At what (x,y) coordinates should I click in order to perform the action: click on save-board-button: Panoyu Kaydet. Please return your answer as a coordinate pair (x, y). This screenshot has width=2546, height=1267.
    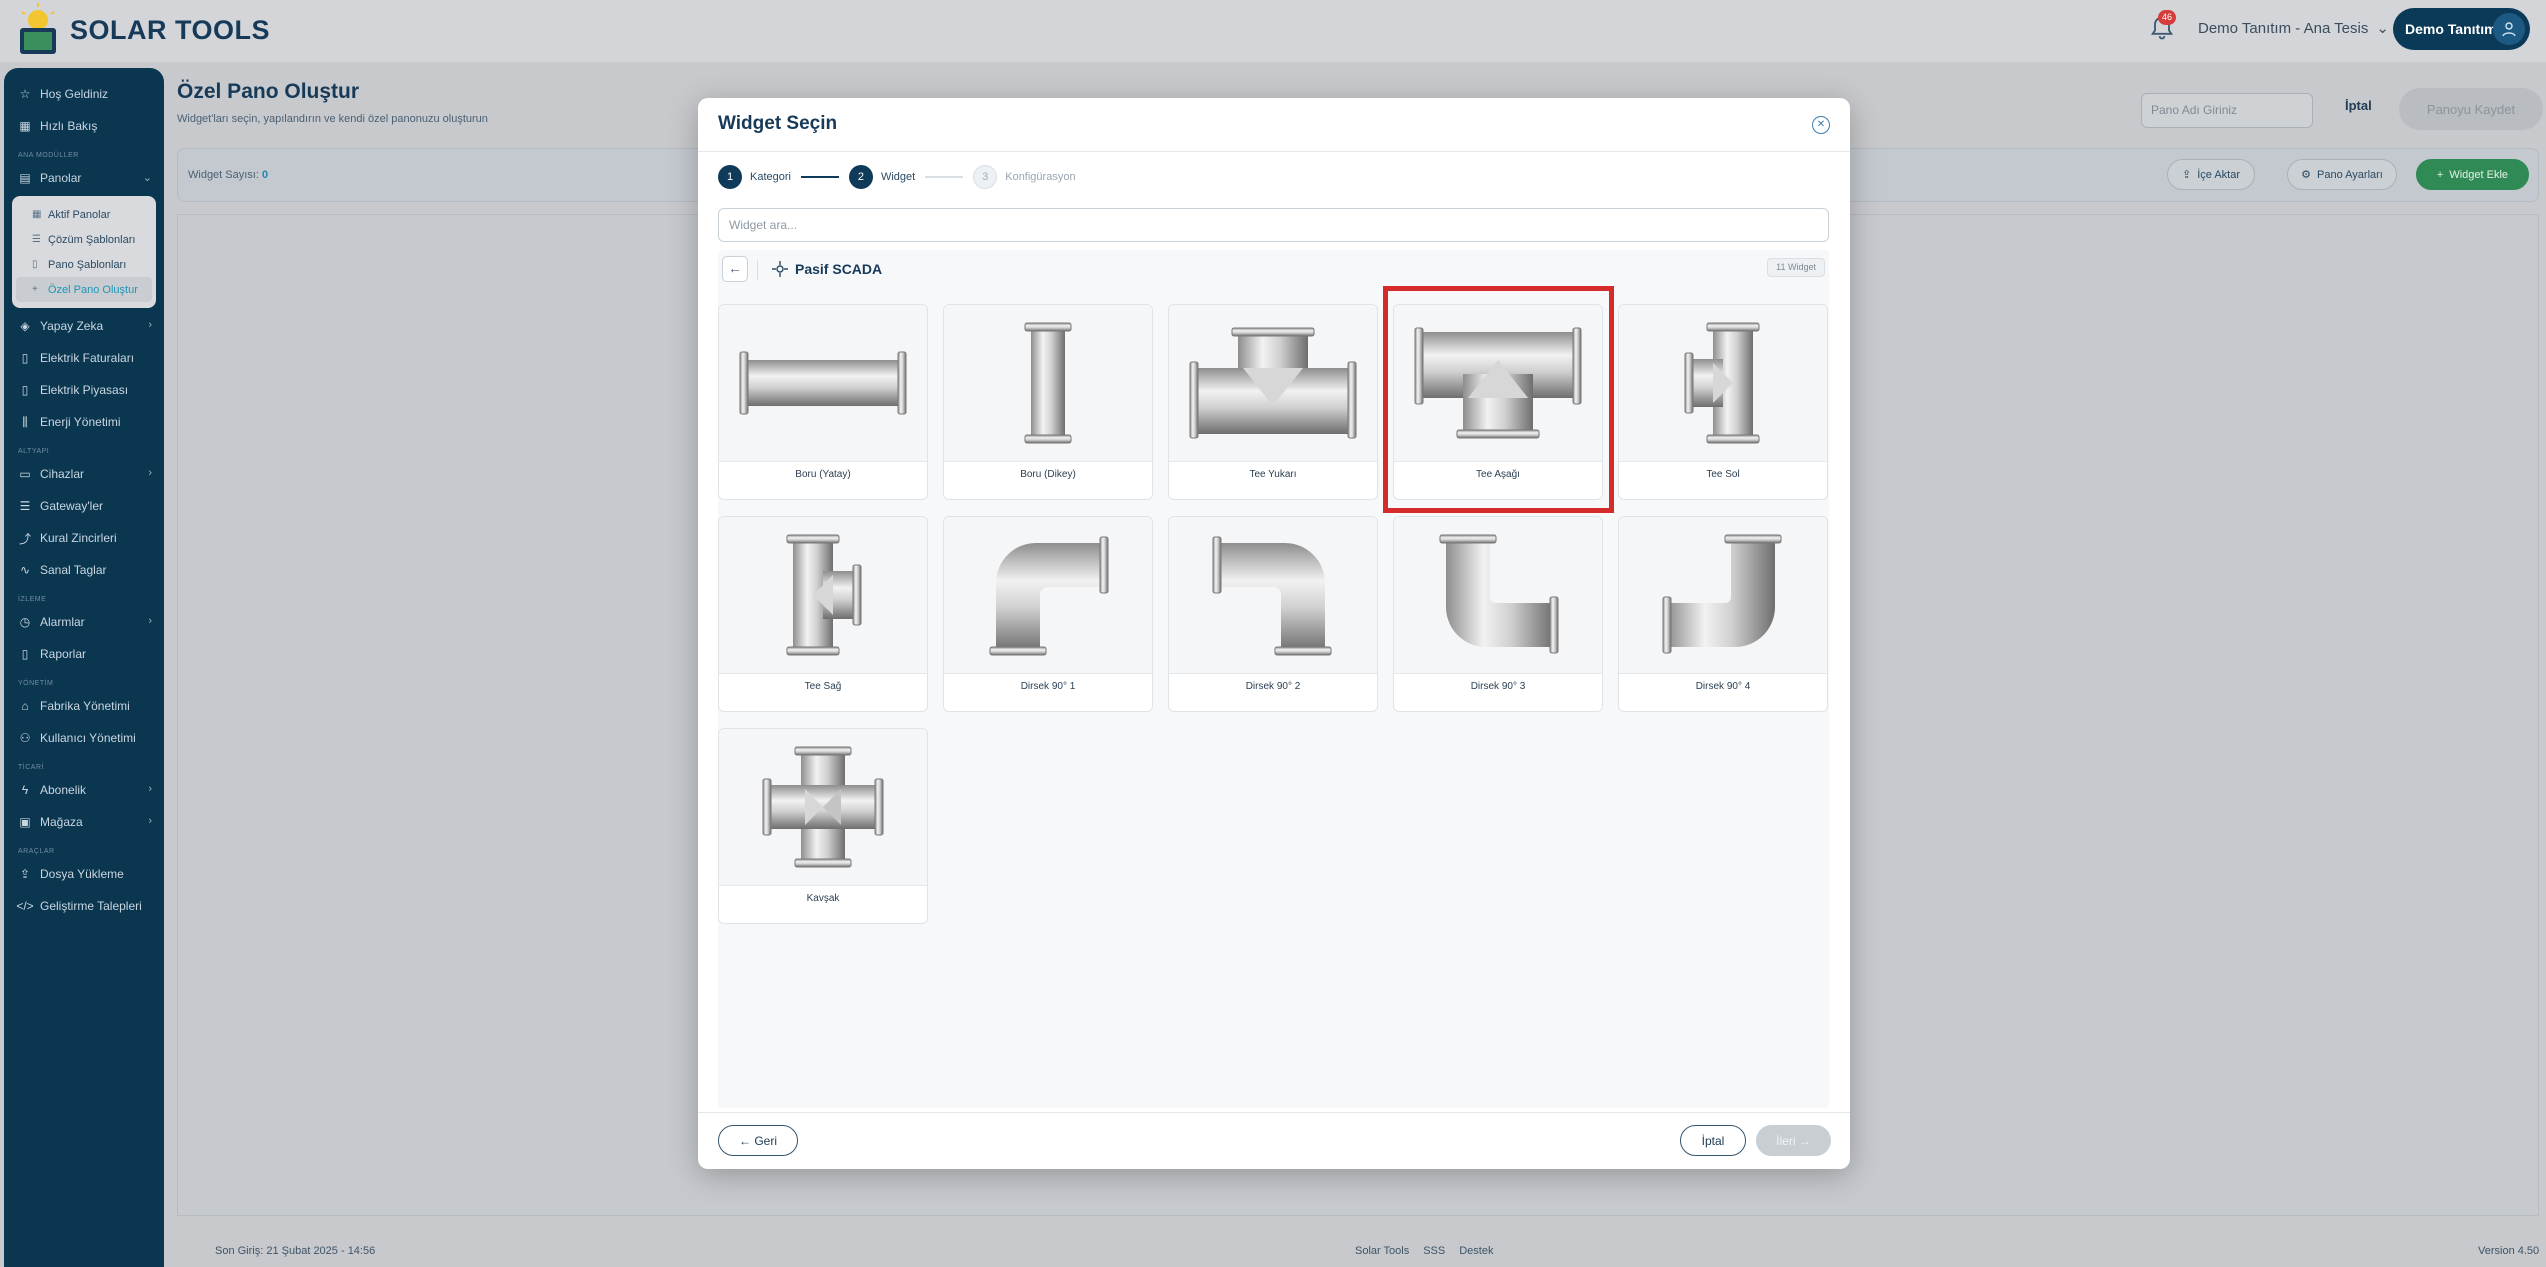
    Looking at the image, I should click on (2471, 109).